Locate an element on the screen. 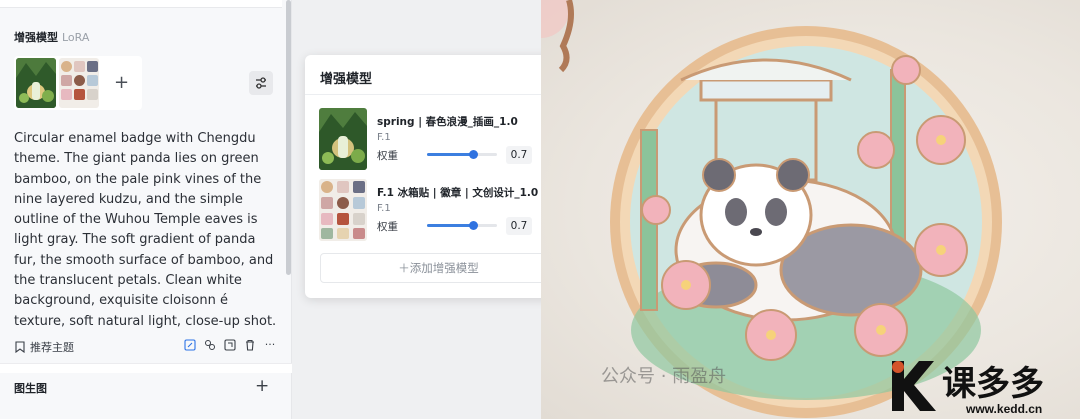 The height and width of the screenshot is (419, 1080). kedd-logo: 课多多 www.kedd.cn is located at coordinates (968, 388).